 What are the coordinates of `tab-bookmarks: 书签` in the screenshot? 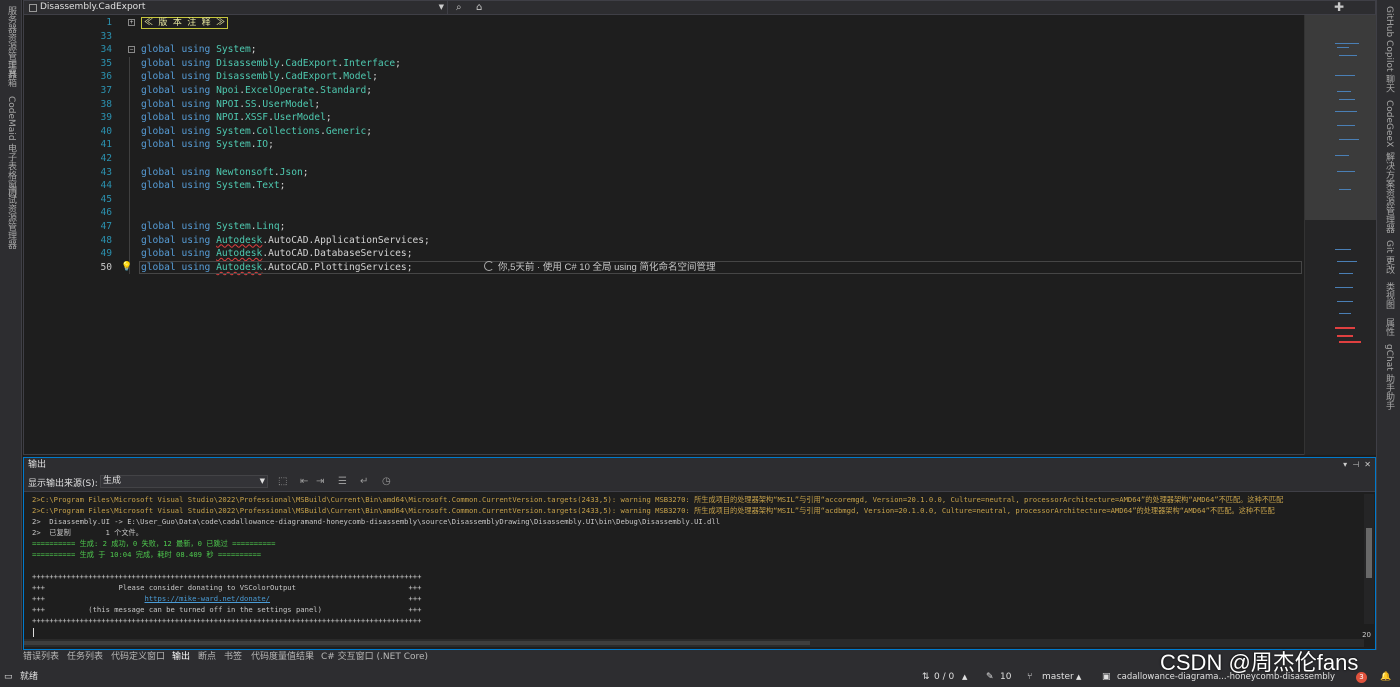 It's located at (233, 657).